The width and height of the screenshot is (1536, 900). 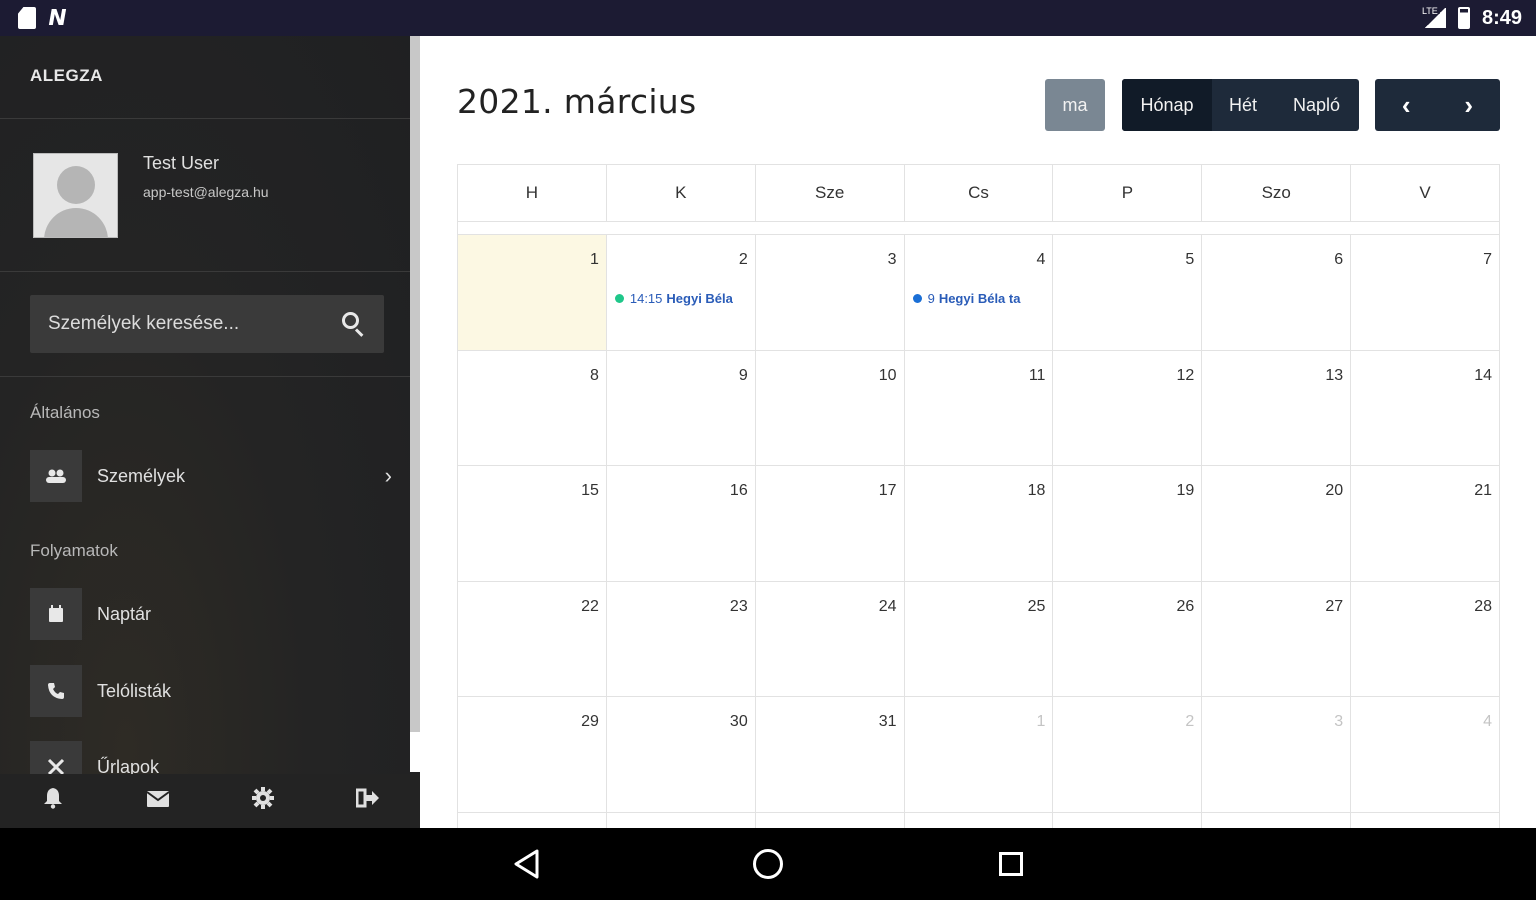 What do you see at coordinates (1483, 375) in the screenshot?
I see `day-number: 14` at bounding box center [1483, 375].